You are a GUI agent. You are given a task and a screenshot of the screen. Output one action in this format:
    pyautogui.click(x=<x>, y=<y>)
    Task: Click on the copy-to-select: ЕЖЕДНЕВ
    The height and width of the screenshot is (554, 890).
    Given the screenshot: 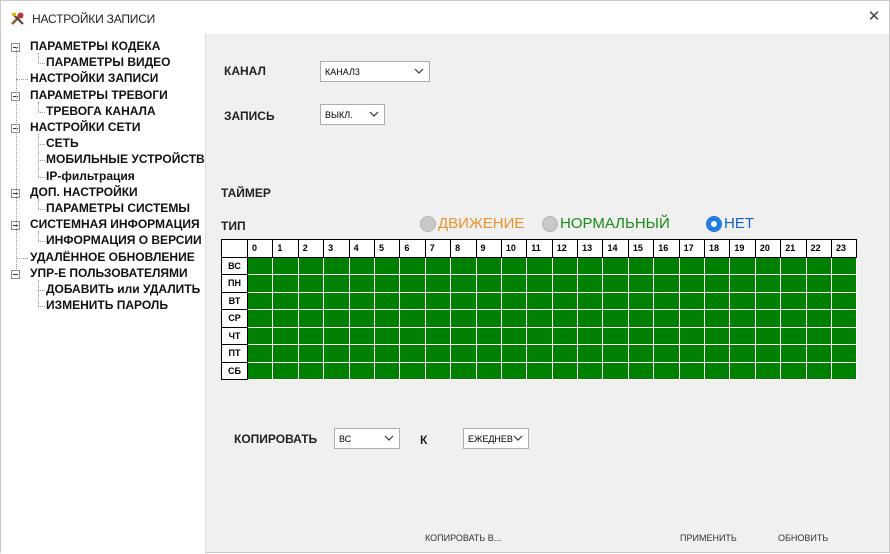 What is the action you would take?
    pyautogui.click(x=496, y=438)
    